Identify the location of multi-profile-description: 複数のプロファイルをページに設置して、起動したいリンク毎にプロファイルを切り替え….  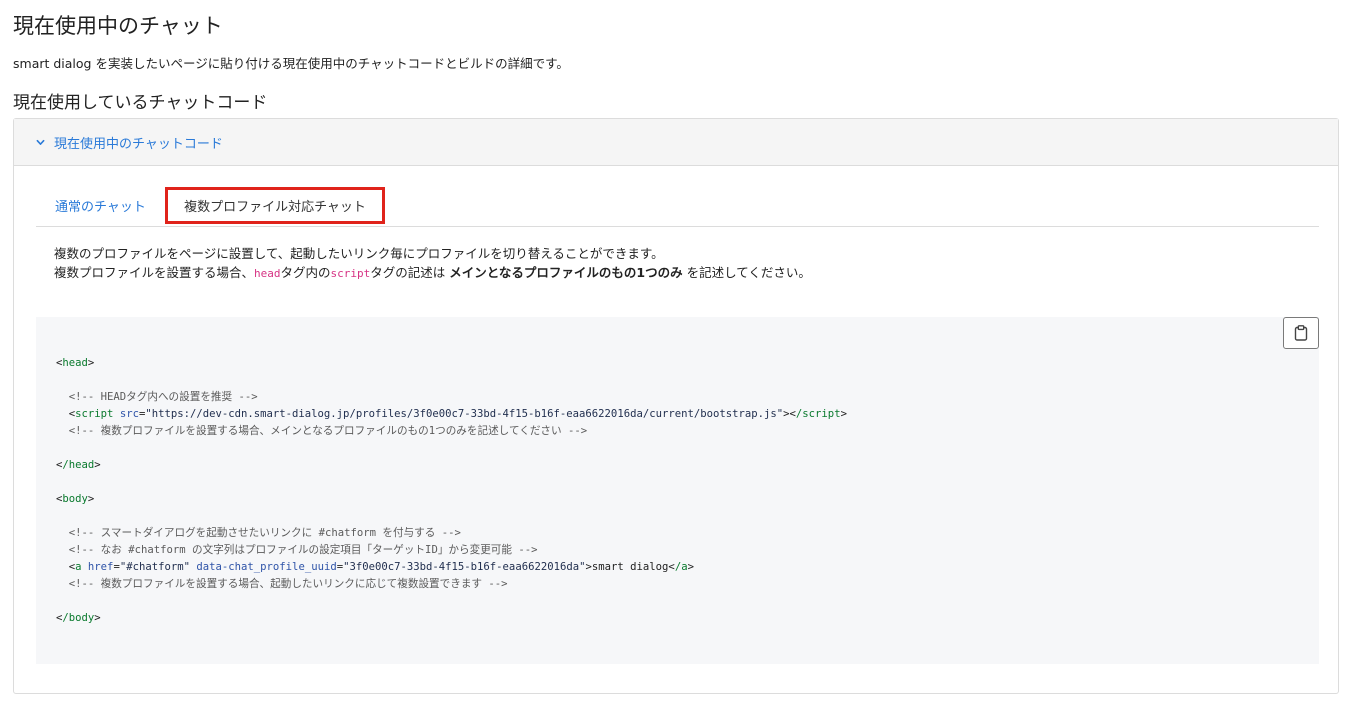
(432, 263).